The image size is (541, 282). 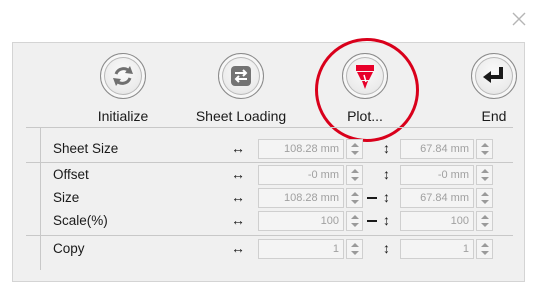 I want to click on size-width-field: 108.28 mm, so click(x=301, y=198).